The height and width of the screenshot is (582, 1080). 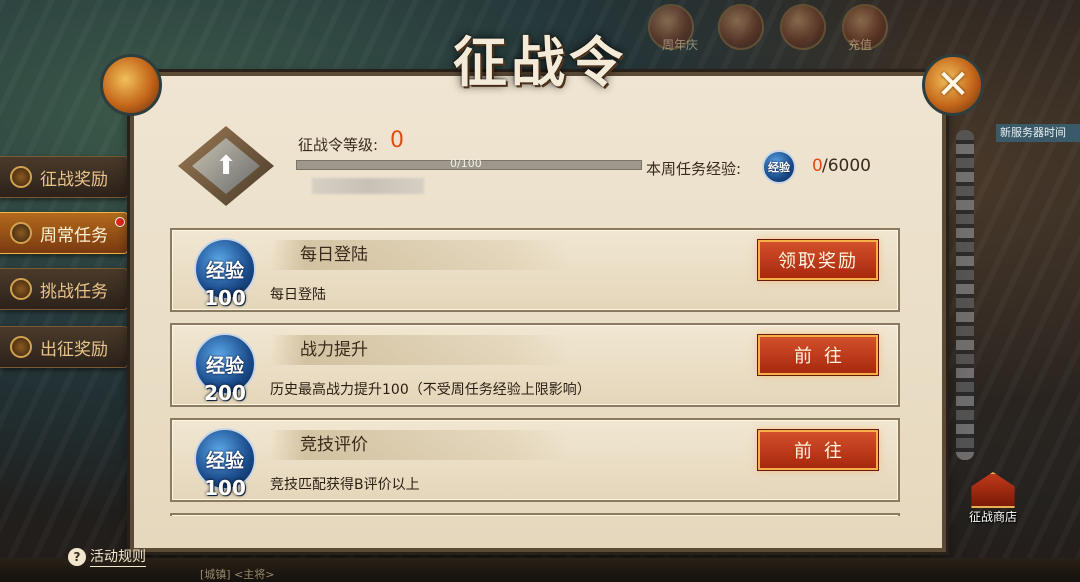 What do you see at coordinates (803, 27) in the screenshot?
I see `gift-icon` at bounding box center [803, 27].